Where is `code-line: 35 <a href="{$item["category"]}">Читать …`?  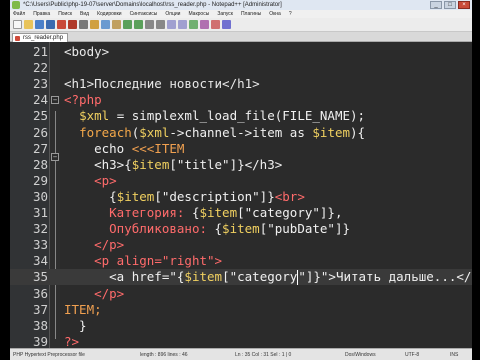 code-line: 35 <a href="{$item["category"]}">Читать … is located at coordinates (241, 277).